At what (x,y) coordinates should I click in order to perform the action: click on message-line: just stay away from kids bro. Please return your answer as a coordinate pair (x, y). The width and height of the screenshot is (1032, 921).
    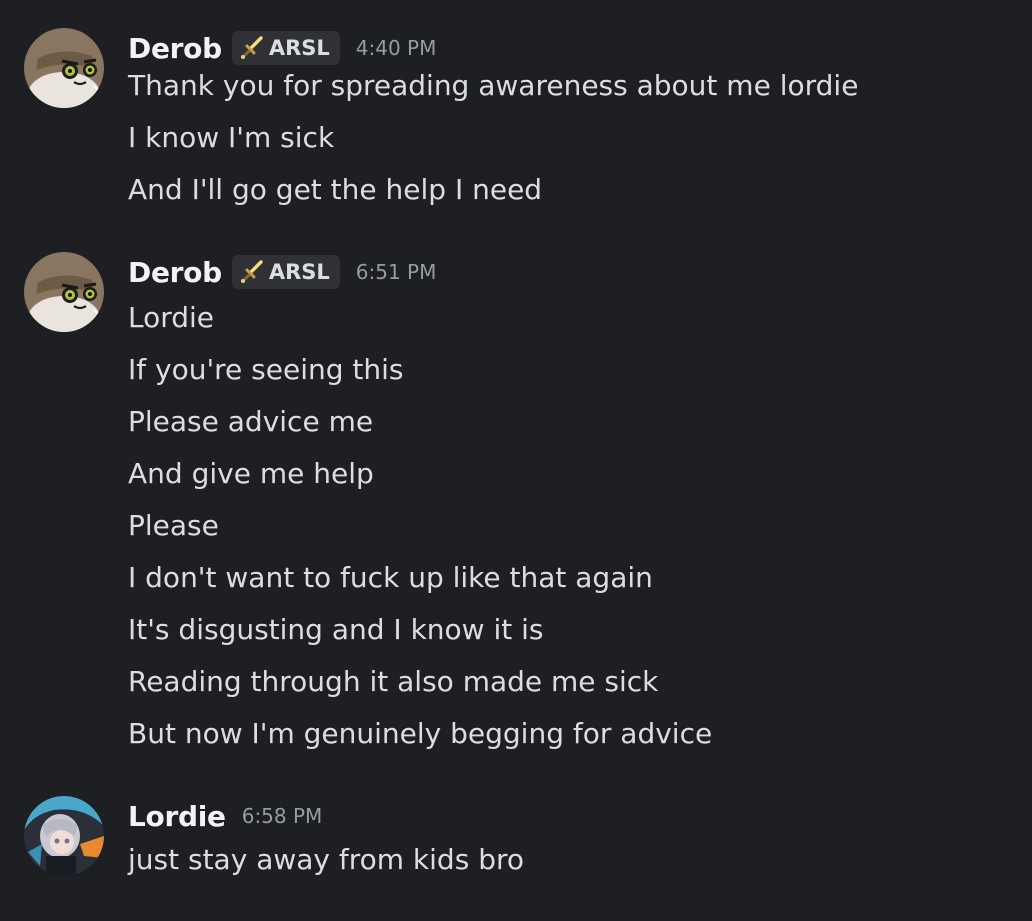
    Looking at the image, I should click on (326, 860).